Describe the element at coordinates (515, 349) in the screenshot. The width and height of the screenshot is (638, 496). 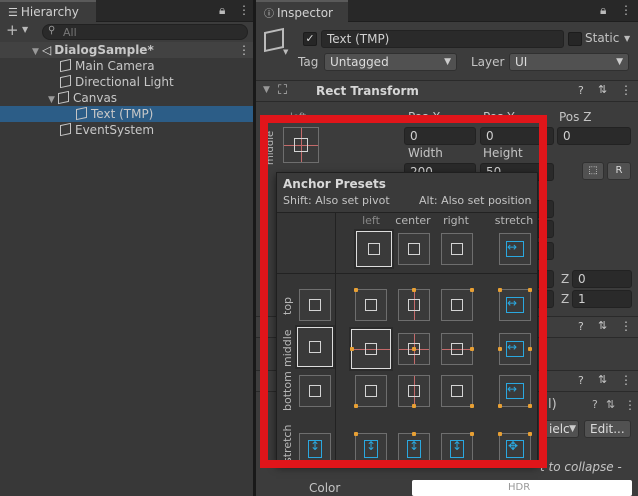
I see `anchor-preset-middle-stretch: ↔` at that location.